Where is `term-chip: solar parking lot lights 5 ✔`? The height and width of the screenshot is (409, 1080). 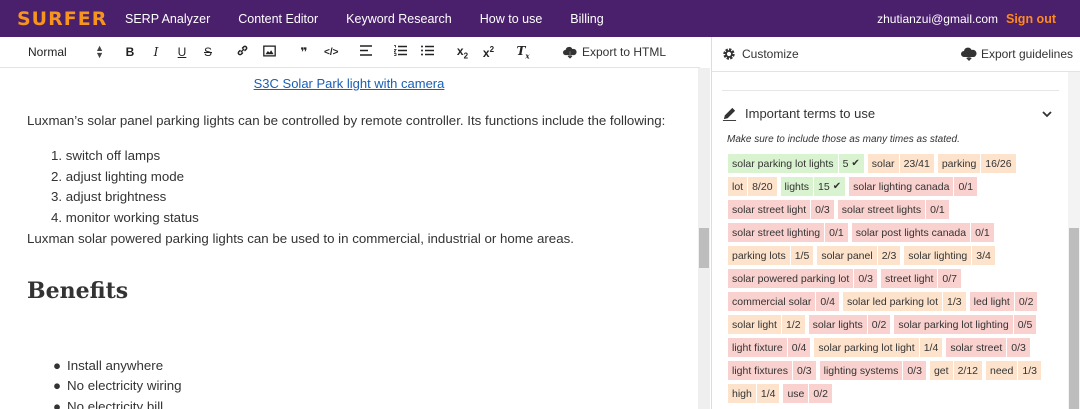
term-chip: solar parking lot lights 5 ✔ is located at coordinates (796, 163).